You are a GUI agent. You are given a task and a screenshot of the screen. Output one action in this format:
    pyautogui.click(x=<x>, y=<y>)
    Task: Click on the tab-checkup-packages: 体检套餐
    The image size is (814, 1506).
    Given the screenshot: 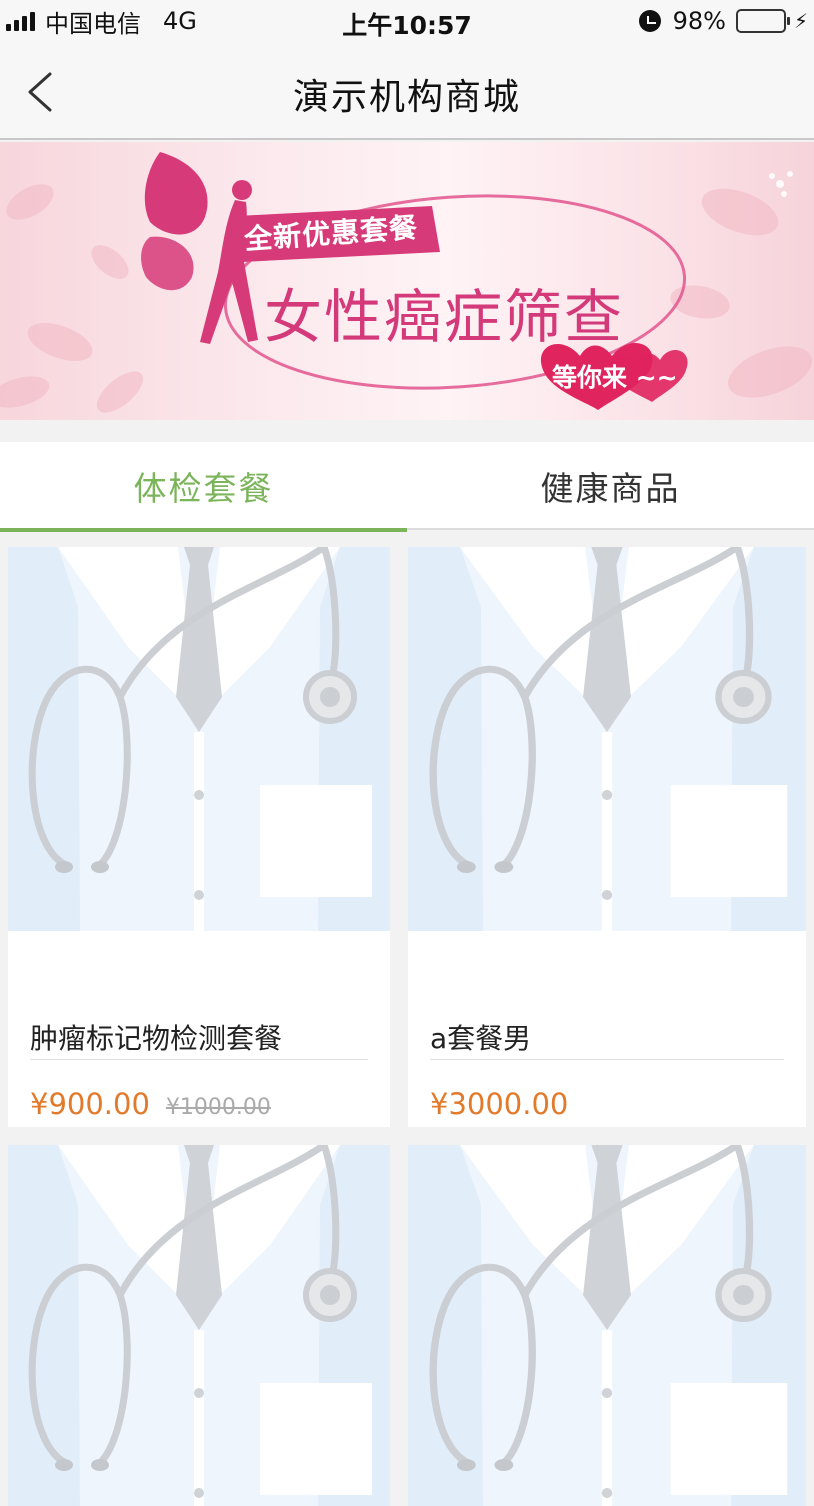 What is the action you would take?
    pyautogui.click(x=203, y=487)
    